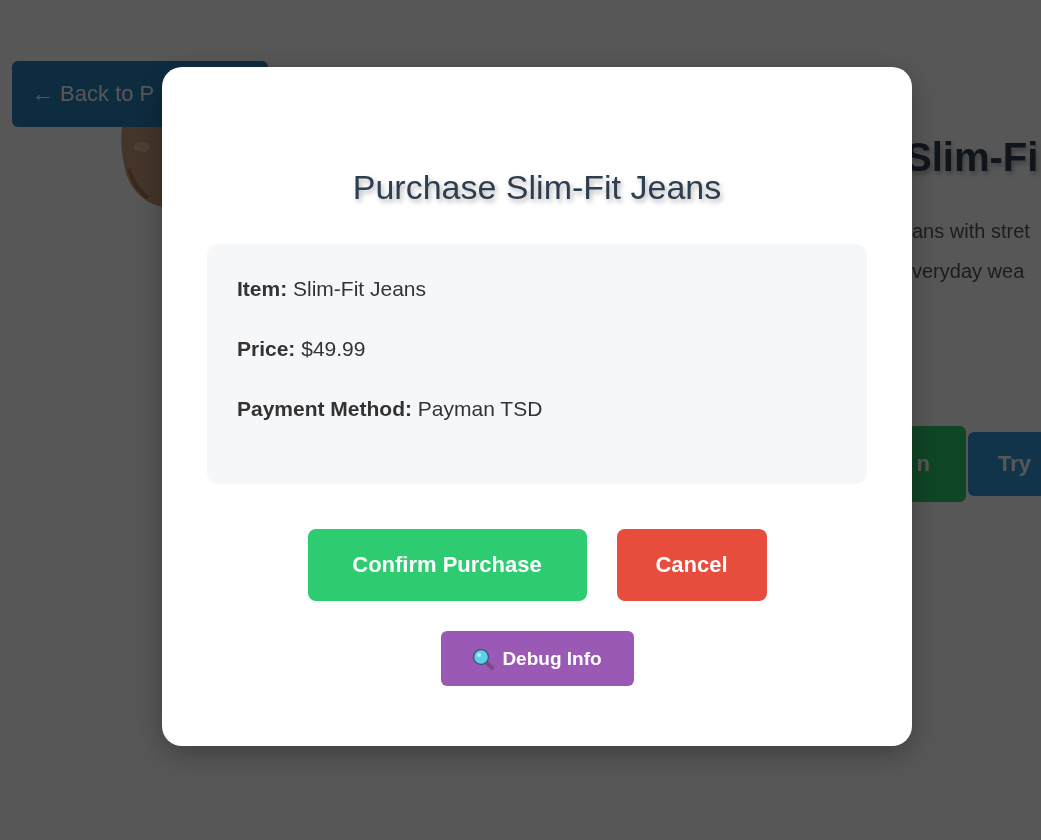 This screenshot has width=1041, height=840. I want to click on confirm-button: Confirm Purchase, so click(447, 565).